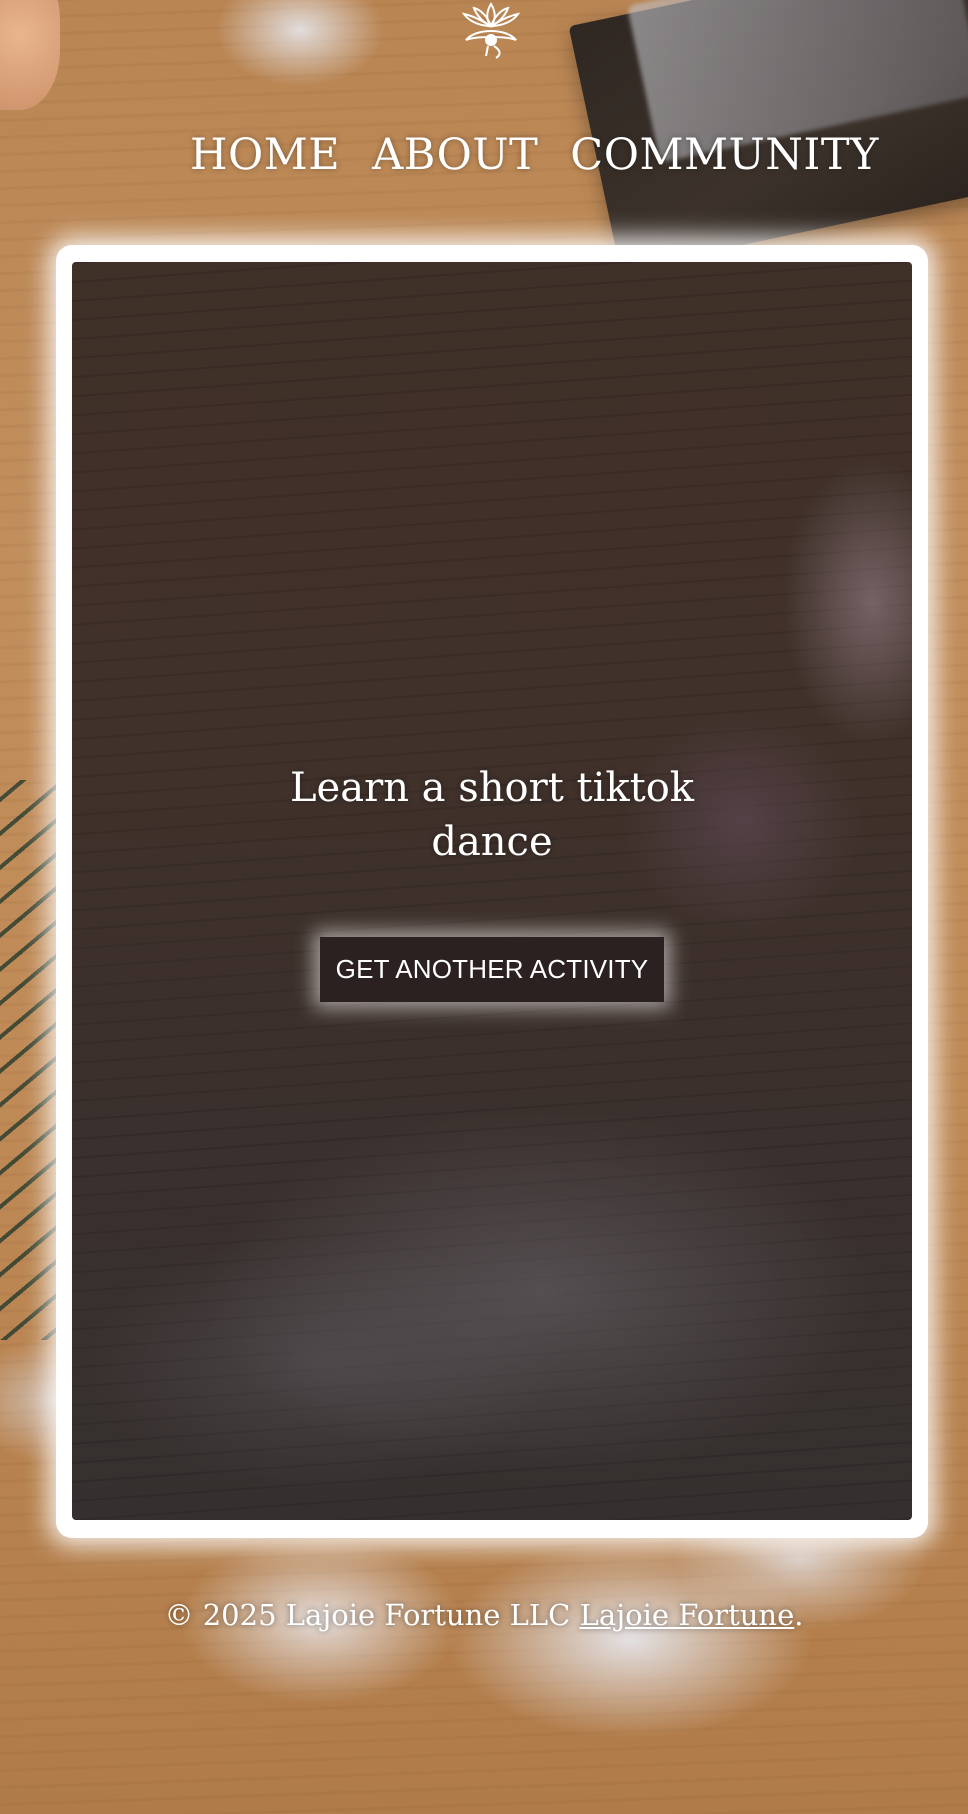 The image size is (968, 1814). What do you see at coordinates (492, 814) in the screenshot?
I see `activity-text: Learn a short tiktok dance` at bounding box center [492, 814].